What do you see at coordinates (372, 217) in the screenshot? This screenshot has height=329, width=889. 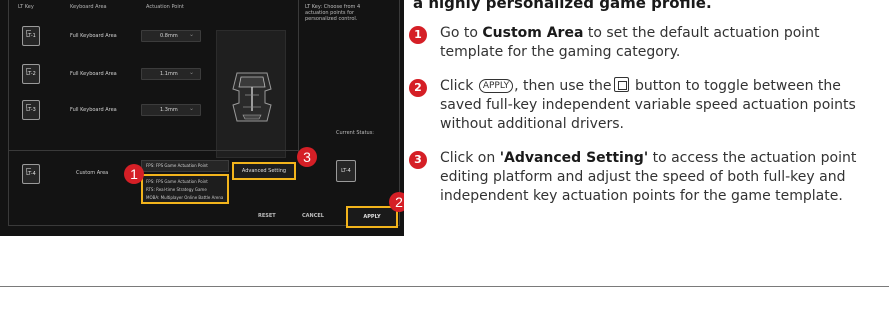 I see `apply-button: APPLY` at bounding box center [372, 217].